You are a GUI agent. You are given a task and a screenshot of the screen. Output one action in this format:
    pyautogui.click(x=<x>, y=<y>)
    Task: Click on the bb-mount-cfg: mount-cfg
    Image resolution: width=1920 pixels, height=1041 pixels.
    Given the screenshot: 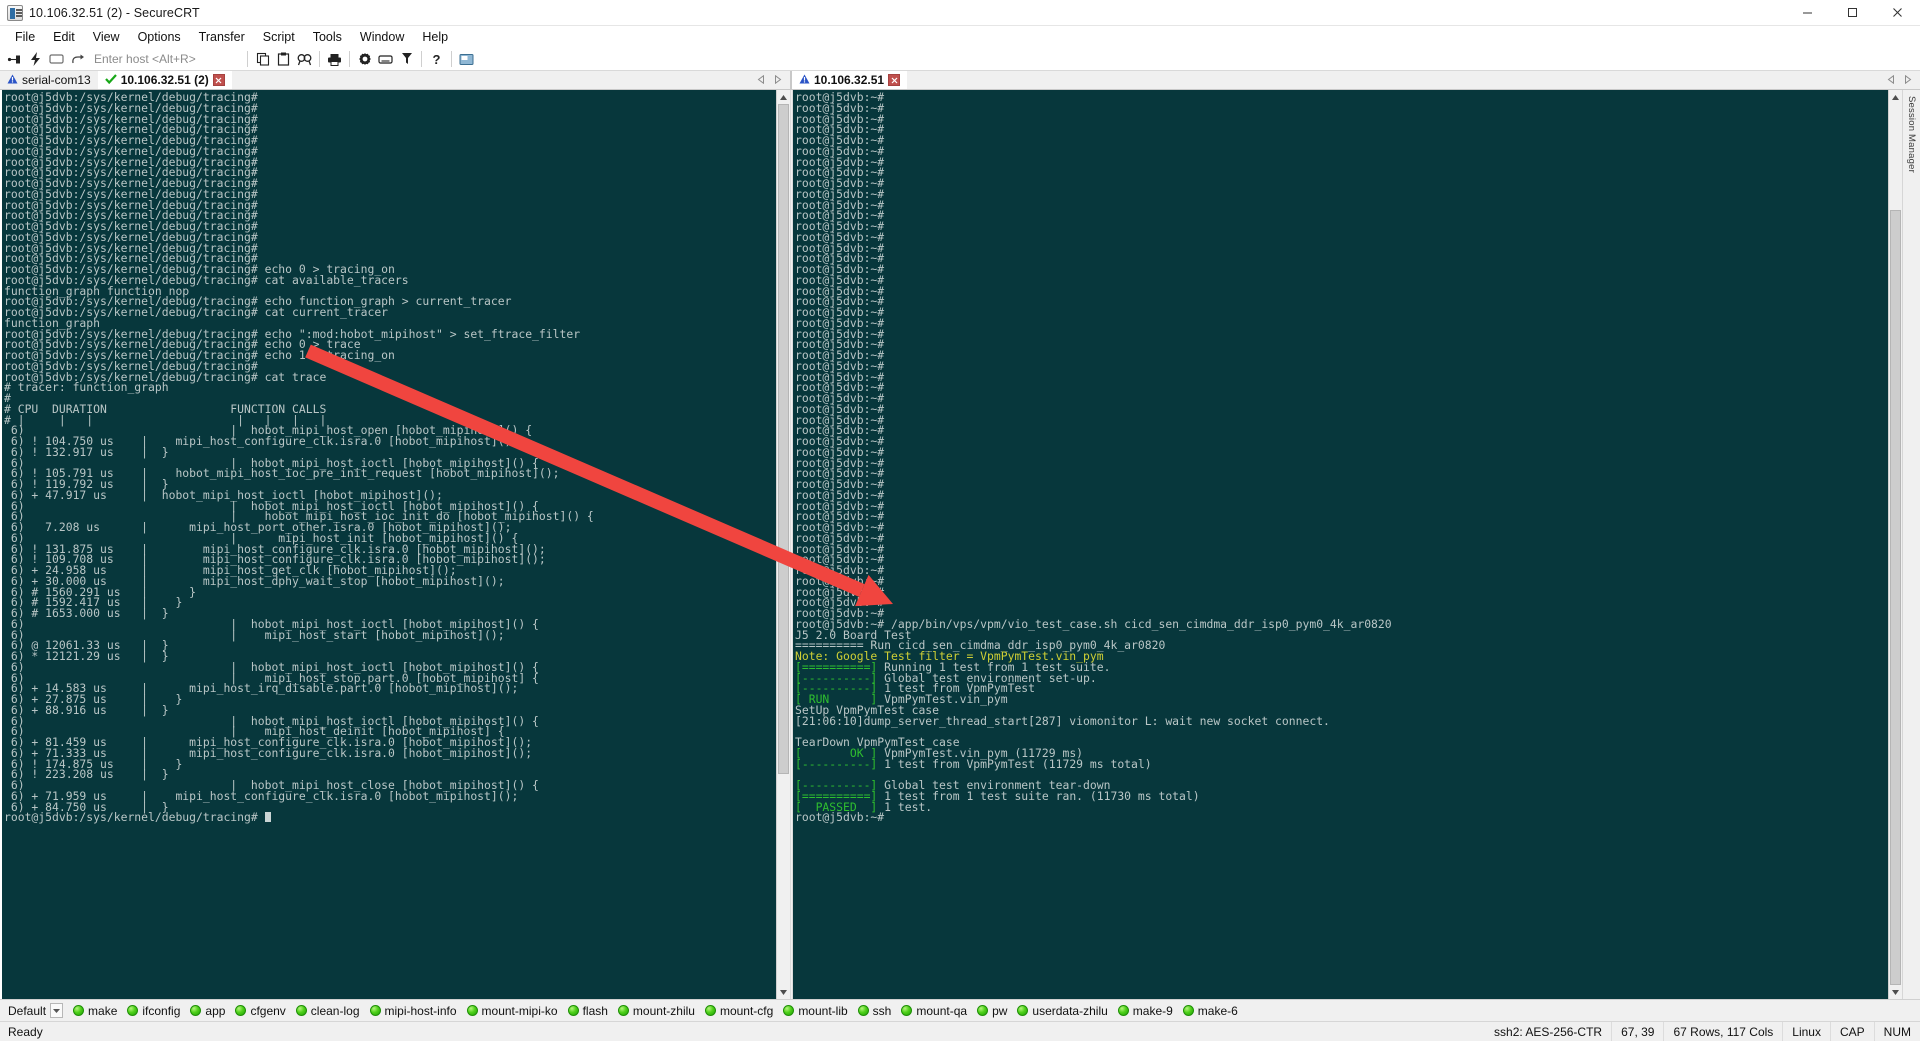 What is the action you would take?
    pyautogui.click(x=739, y=1011)
    